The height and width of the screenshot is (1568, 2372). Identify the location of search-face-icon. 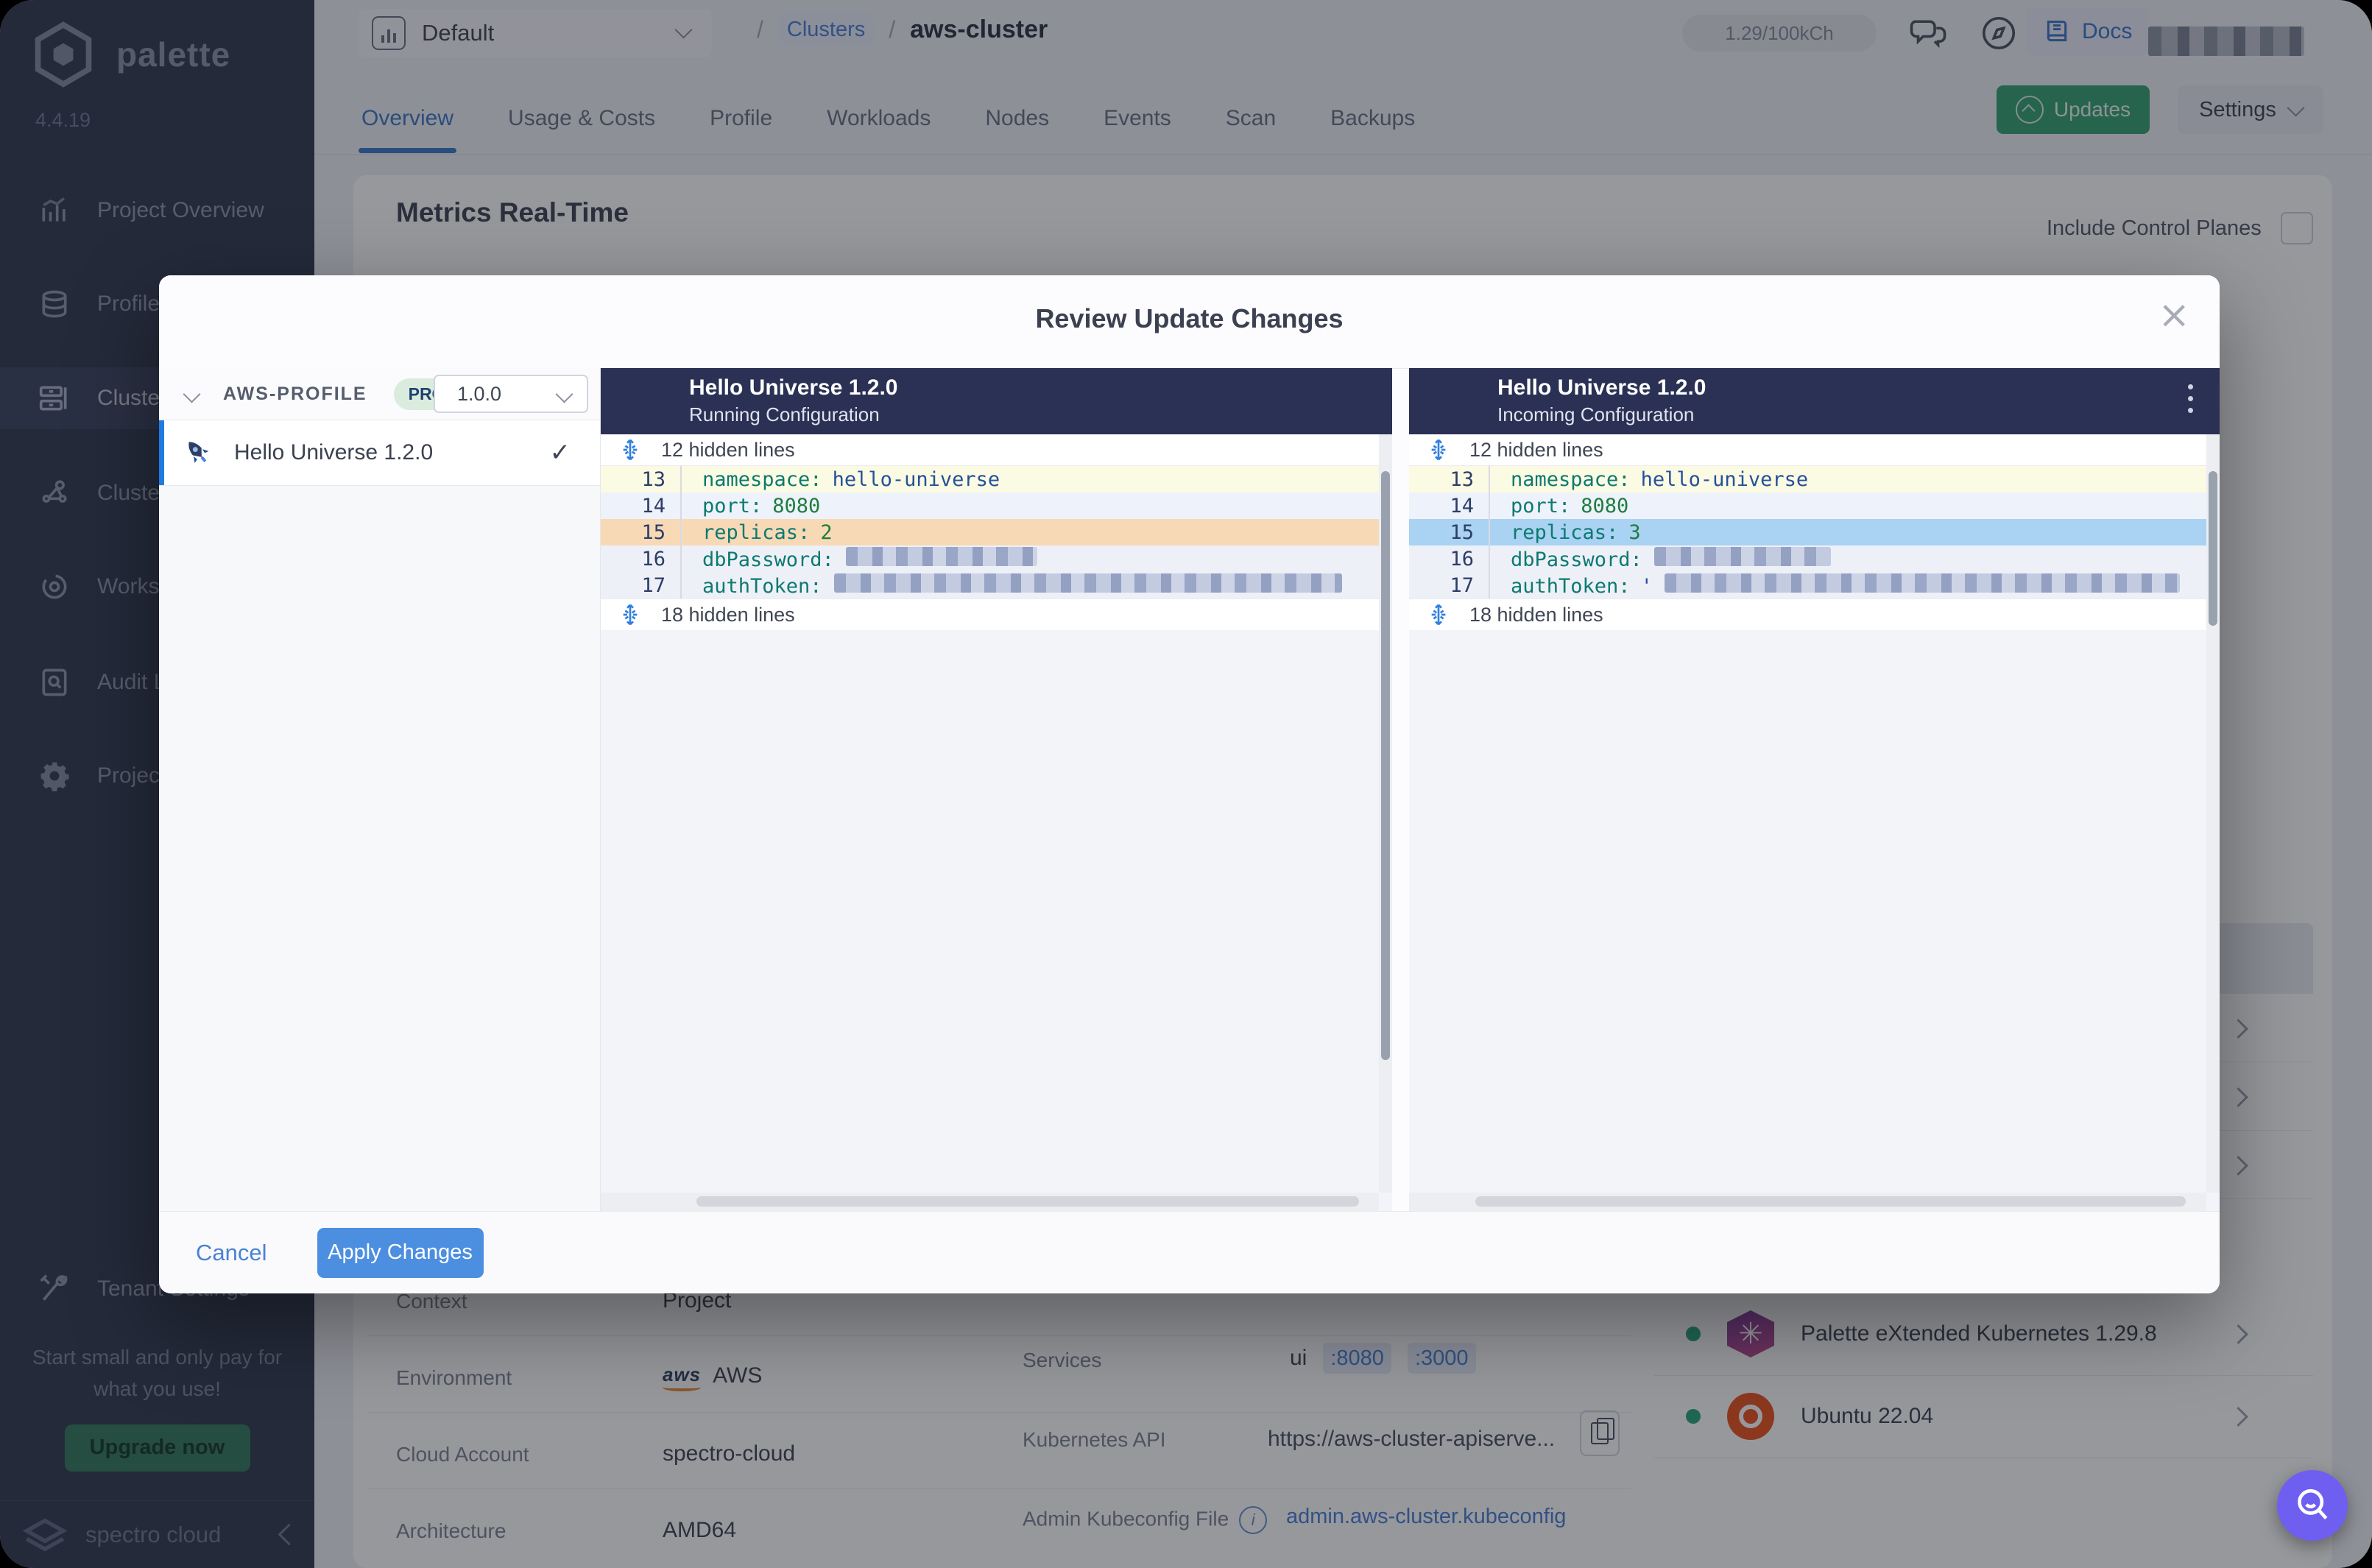
(2313, 1504).